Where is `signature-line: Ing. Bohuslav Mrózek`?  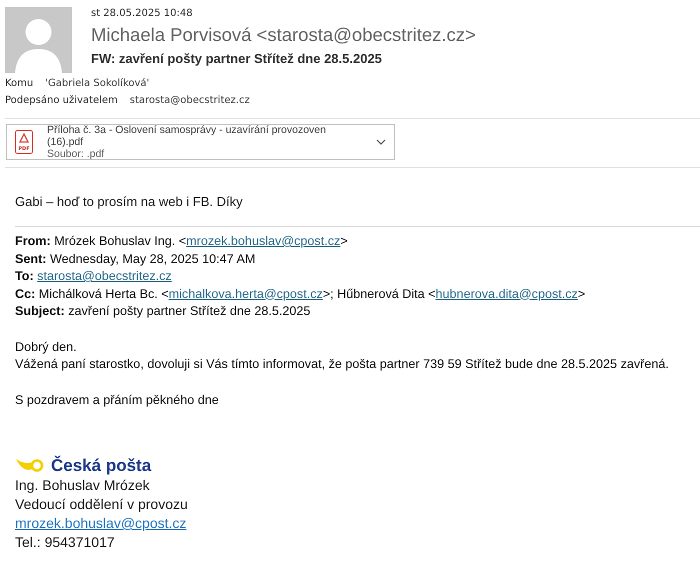
signature-line: Ing. Bohuslav Mrózek is located at coordinates (82, 485).